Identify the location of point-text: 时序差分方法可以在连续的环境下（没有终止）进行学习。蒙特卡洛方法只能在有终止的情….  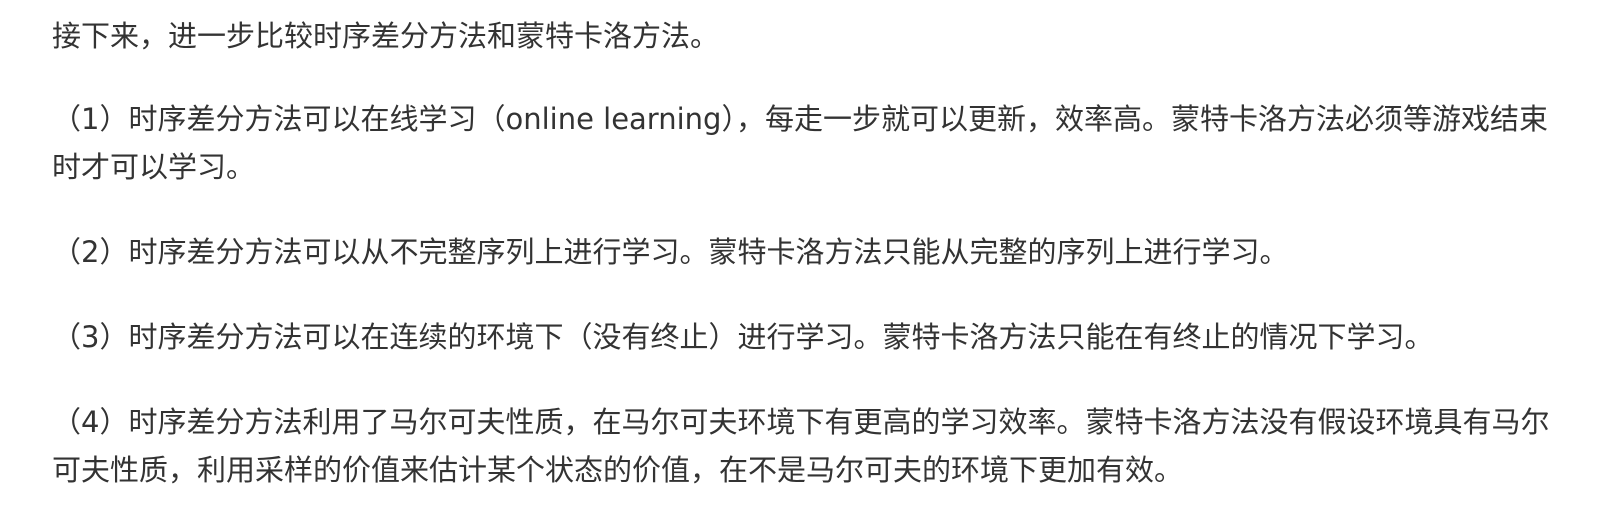
(781, 337).